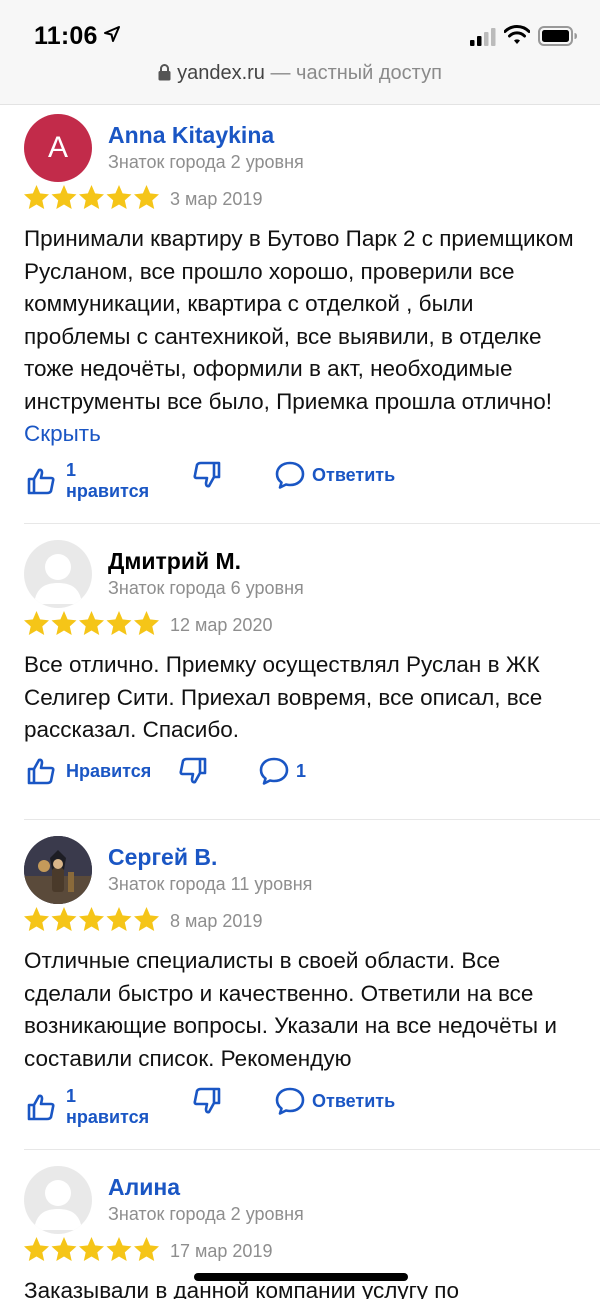  What do you see at coordinates (558, 38) in the screenshot?
I see `battery-icon` at bounding box center [558, 38].